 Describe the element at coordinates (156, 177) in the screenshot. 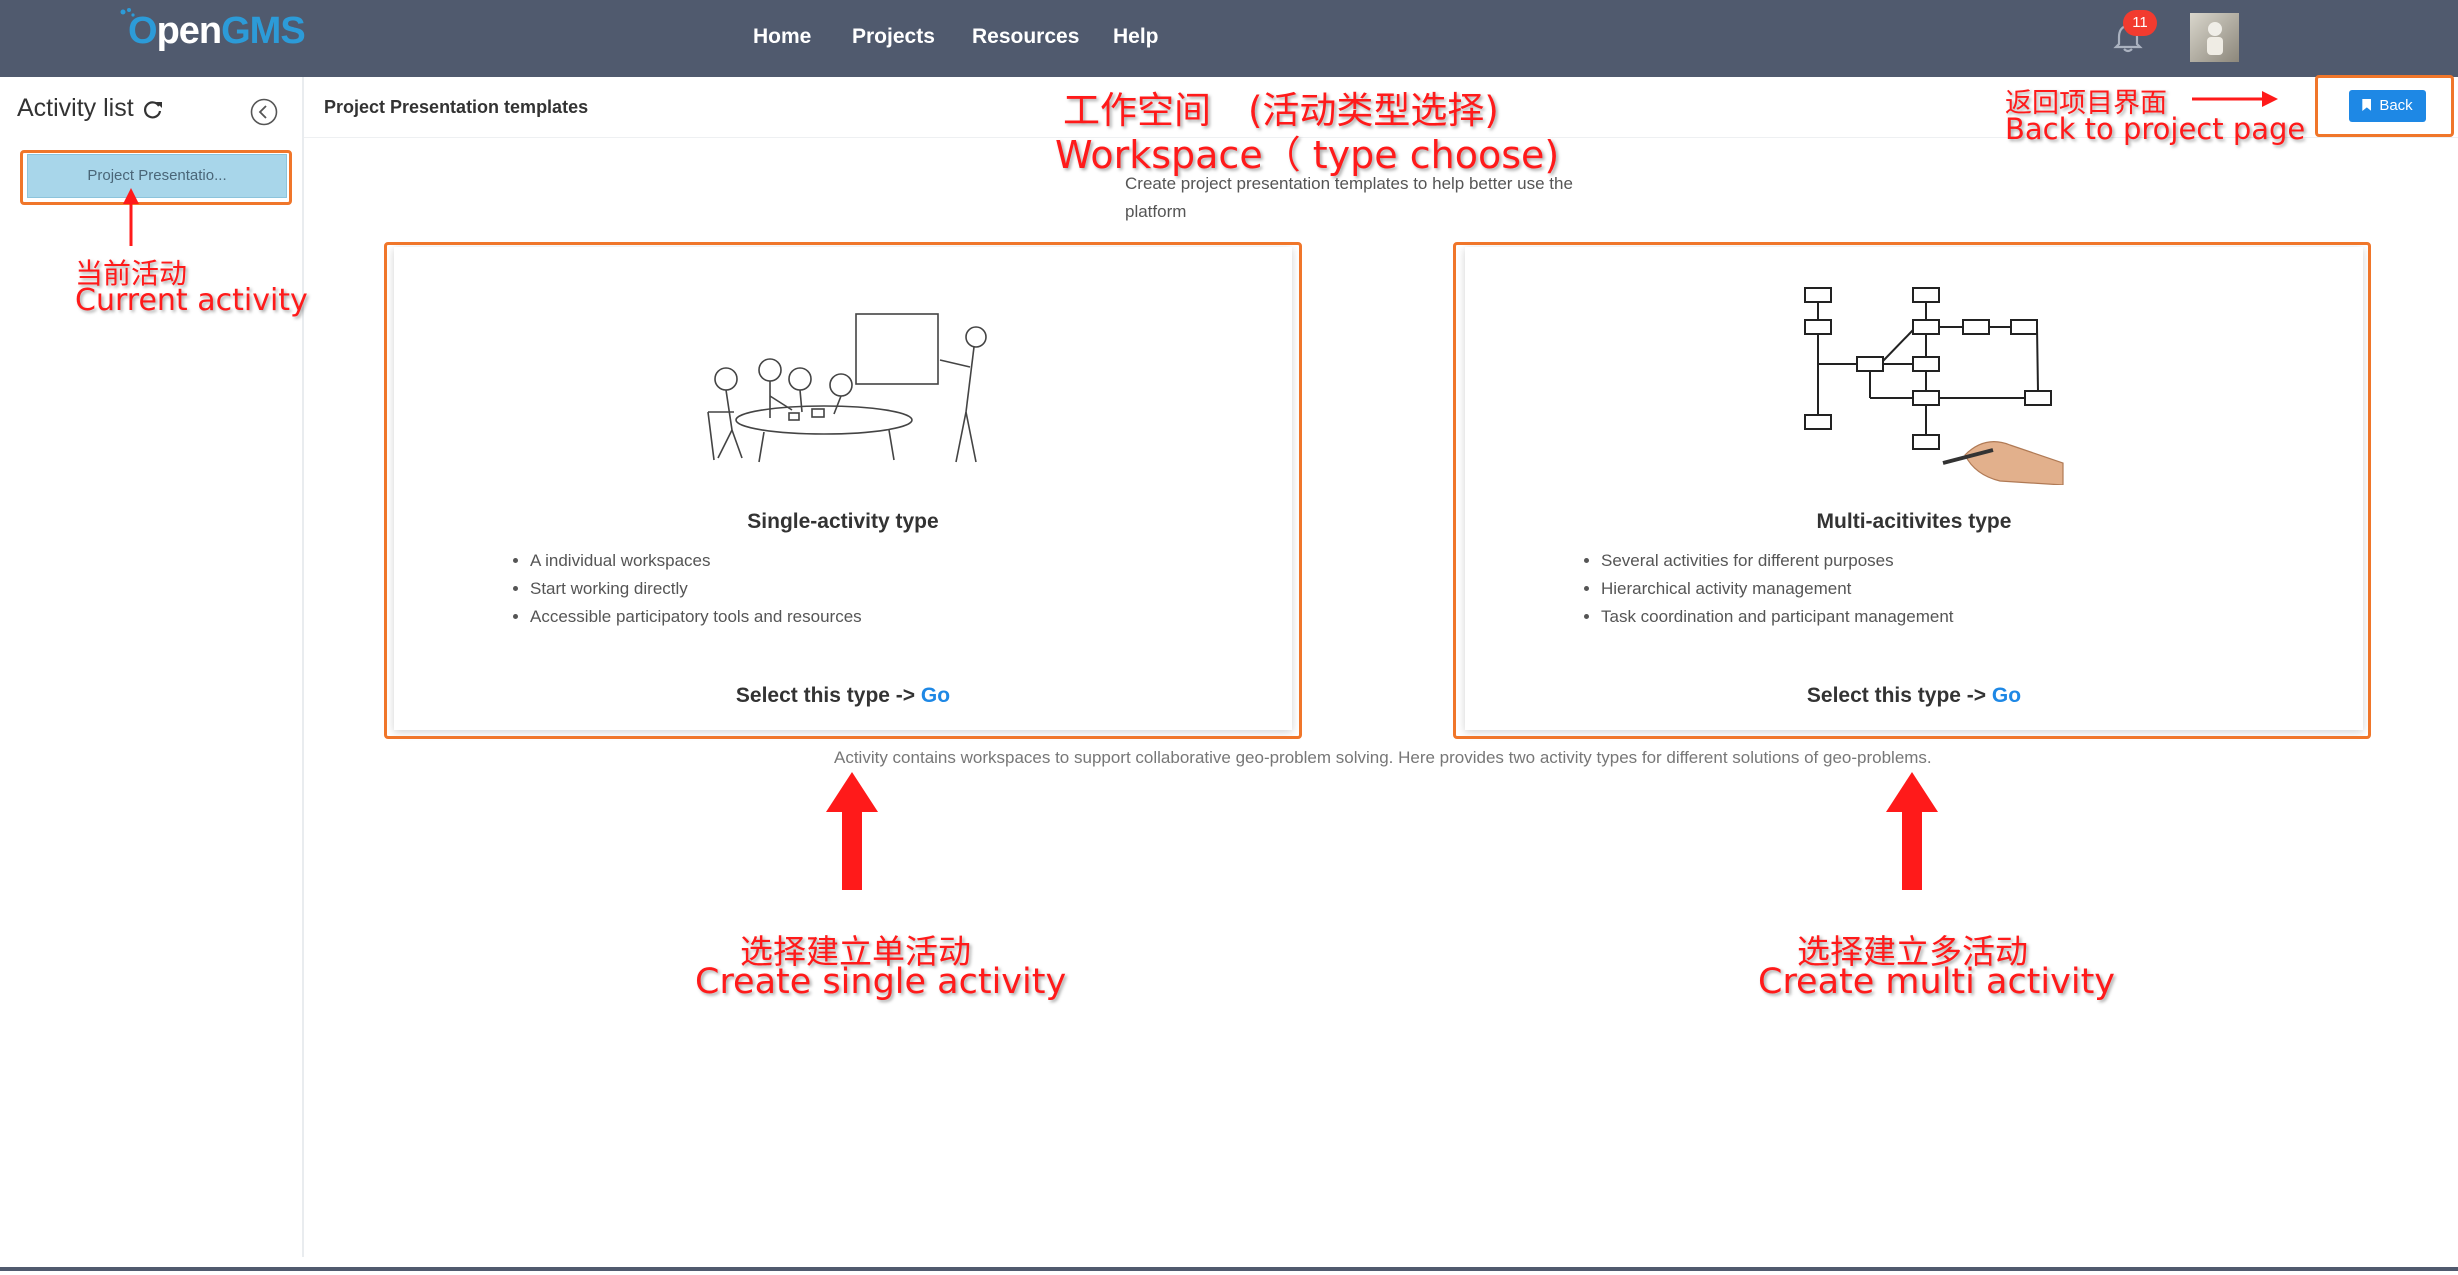

I see `current-activity-highlight` at that location.